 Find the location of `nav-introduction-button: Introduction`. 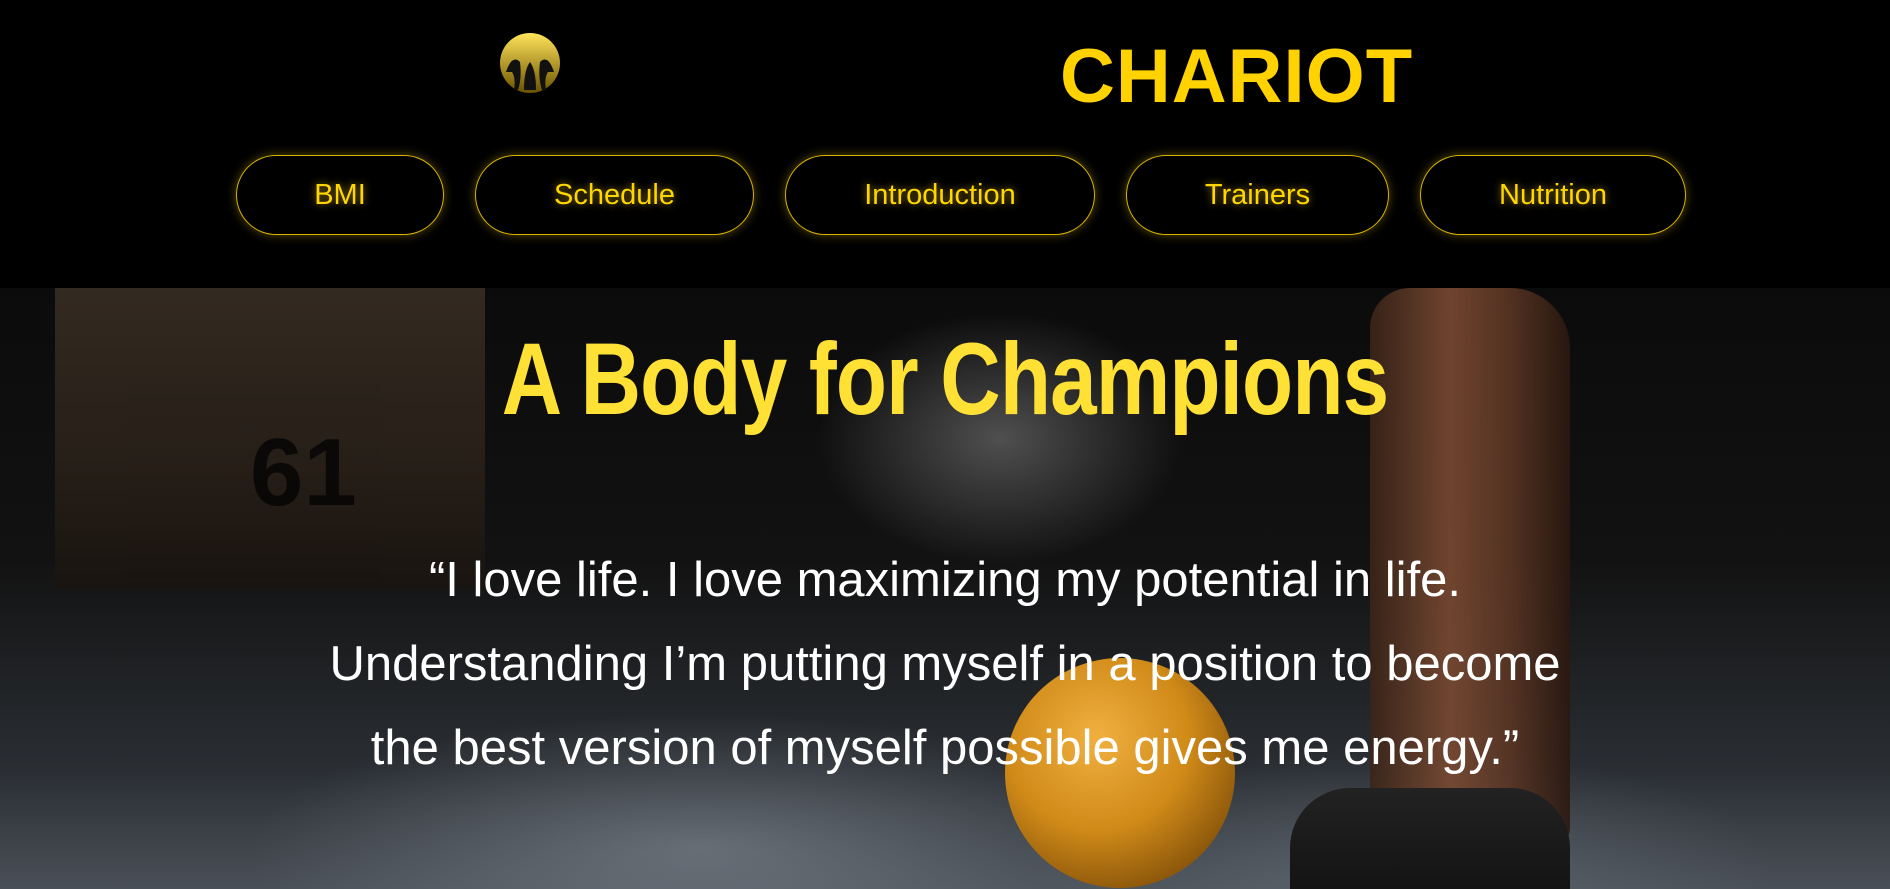

nav-introduction-button: Introduction is located at coordinates (940, 195).